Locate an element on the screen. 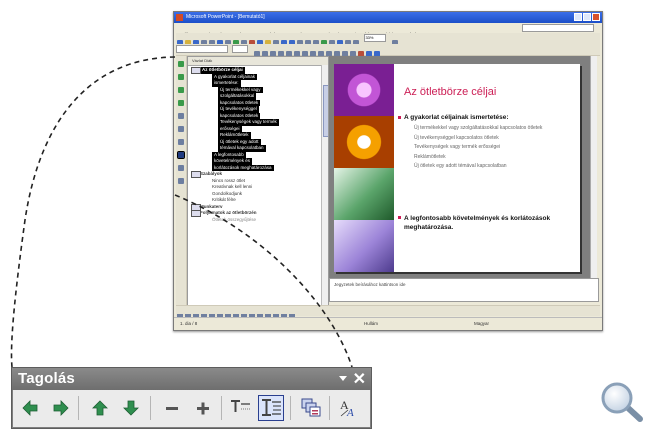 This screenshot has height=430, width=662. summary-slide-button is located at coordinates (311, 408).